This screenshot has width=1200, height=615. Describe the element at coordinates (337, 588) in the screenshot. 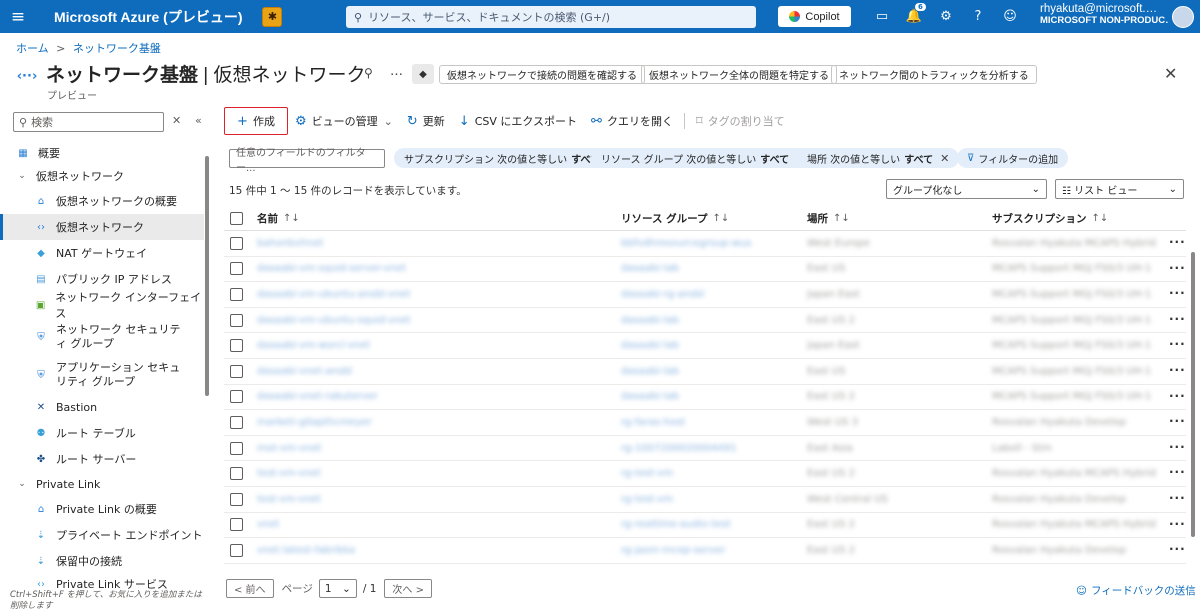

I see `page-select: 1 ⌄` at that location.